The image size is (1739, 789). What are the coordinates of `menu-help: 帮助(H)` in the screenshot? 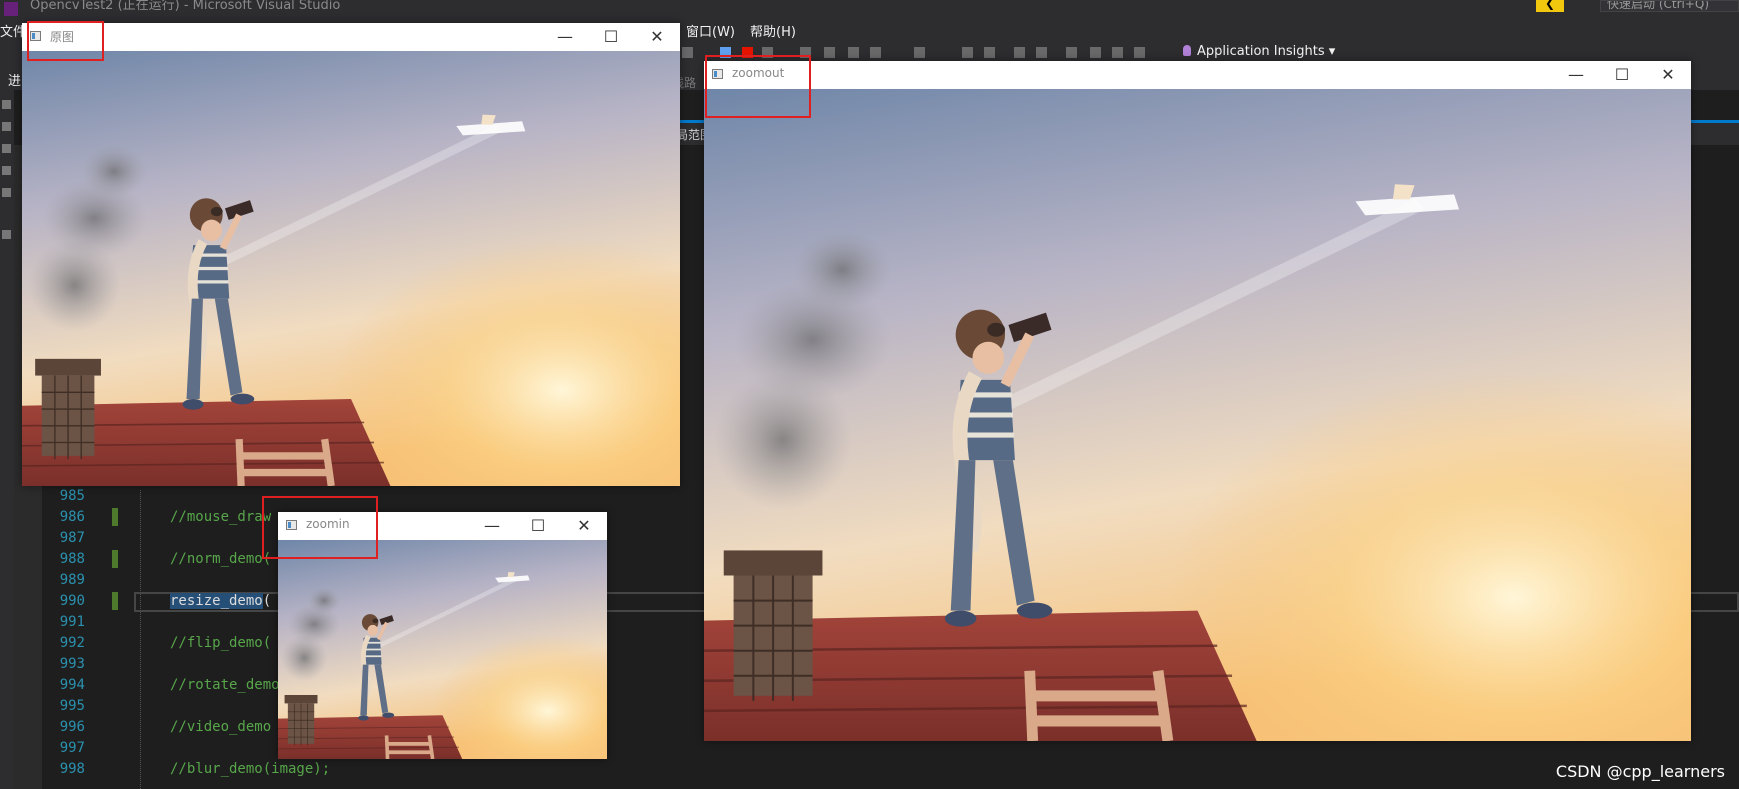 It's located at (773, 30).